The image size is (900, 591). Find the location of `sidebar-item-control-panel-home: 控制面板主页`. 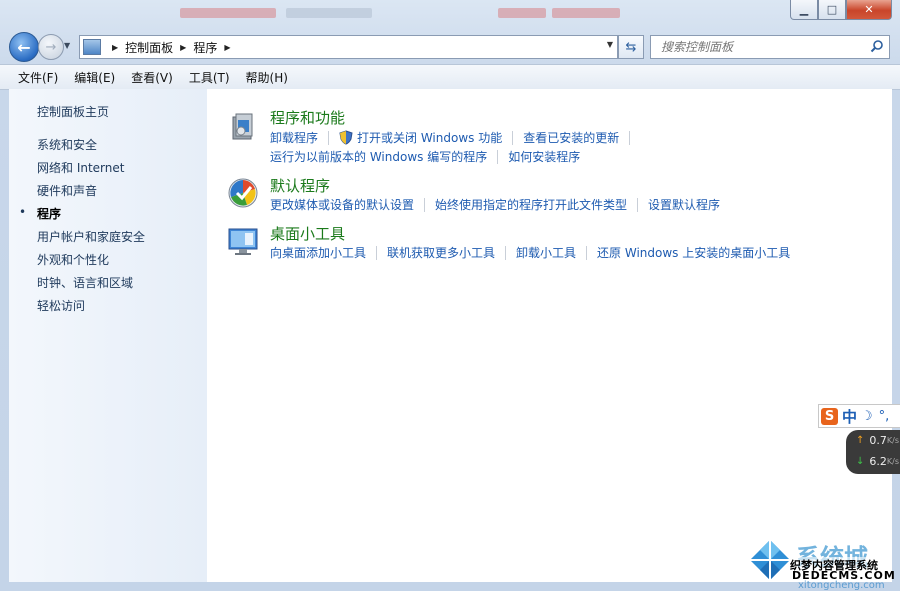

sidebar-item-control-panel-home: 控制面板主页 is located at coordinates (73, 111).